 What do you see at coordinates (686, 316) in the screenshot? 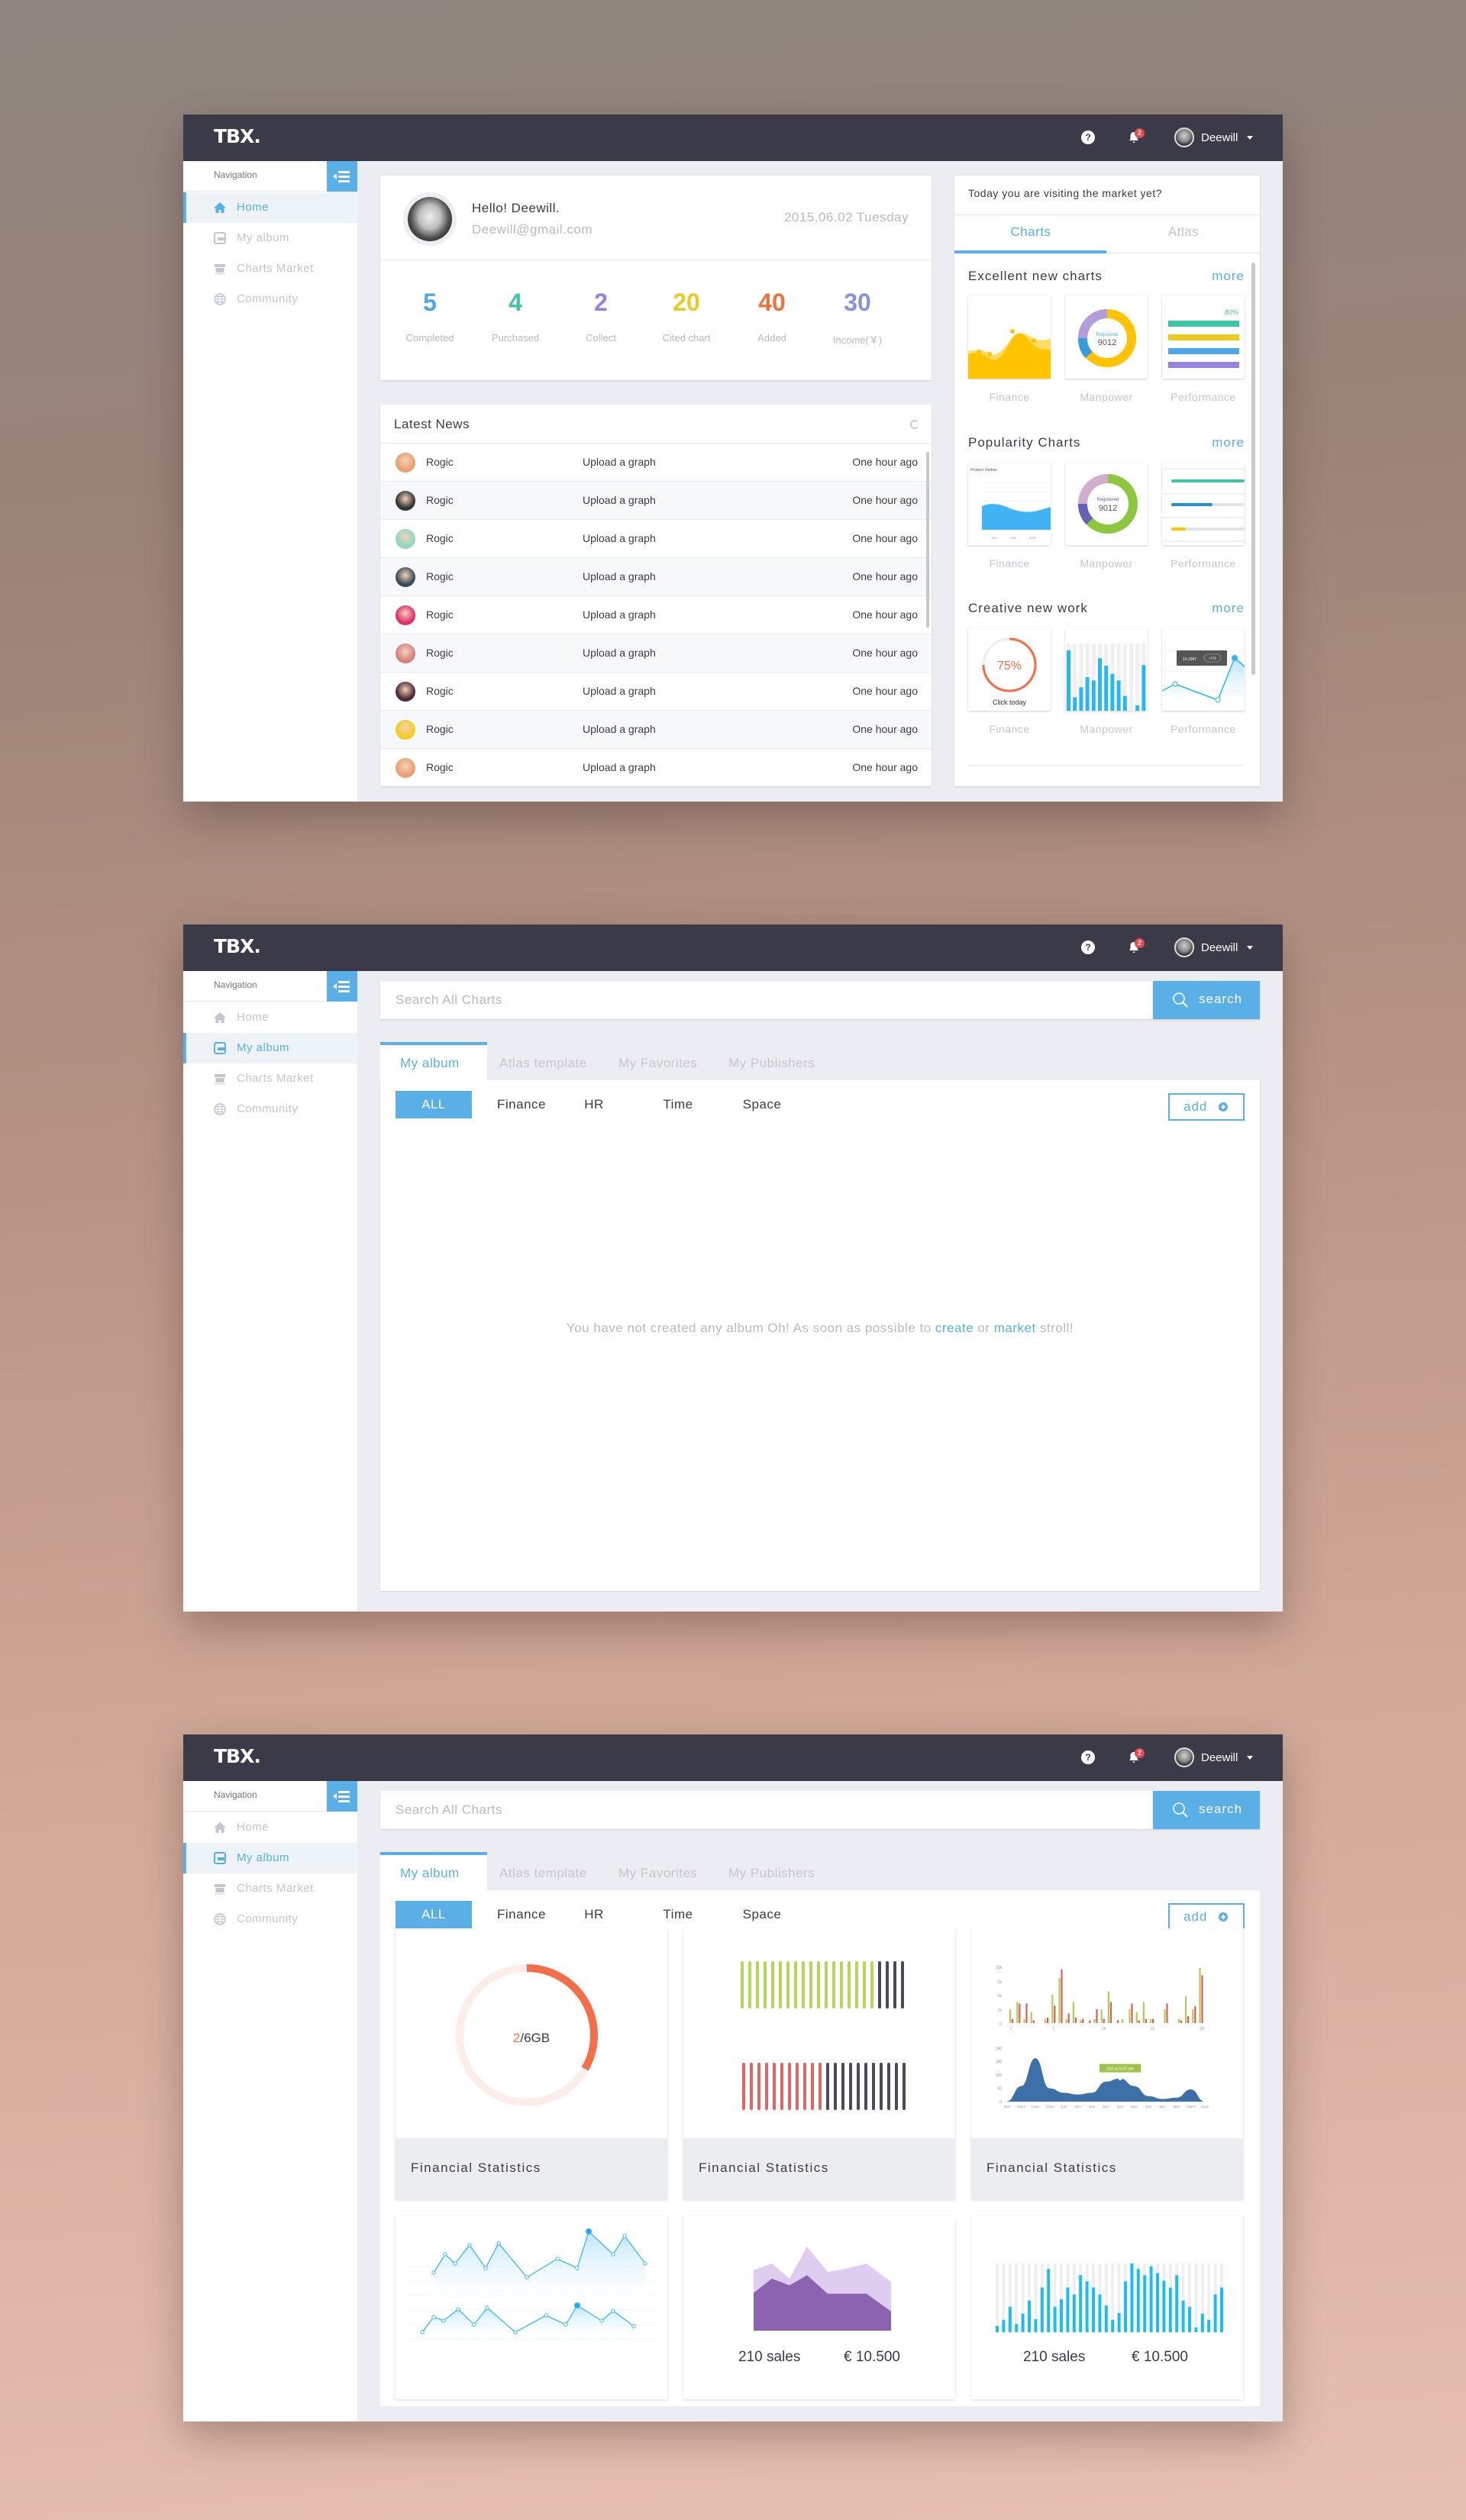
I see `stat-cited-chart: 20 Cited chart` at bounding box center [686, 316].